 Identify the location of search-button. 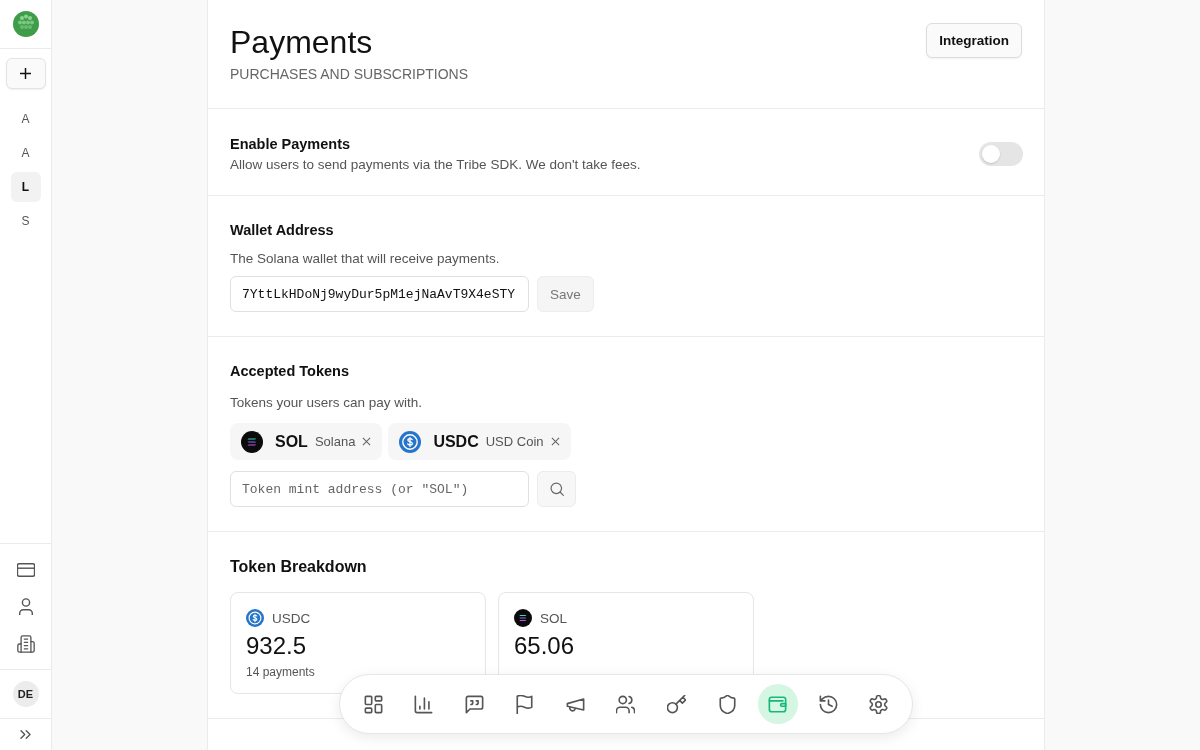
(556, 489).